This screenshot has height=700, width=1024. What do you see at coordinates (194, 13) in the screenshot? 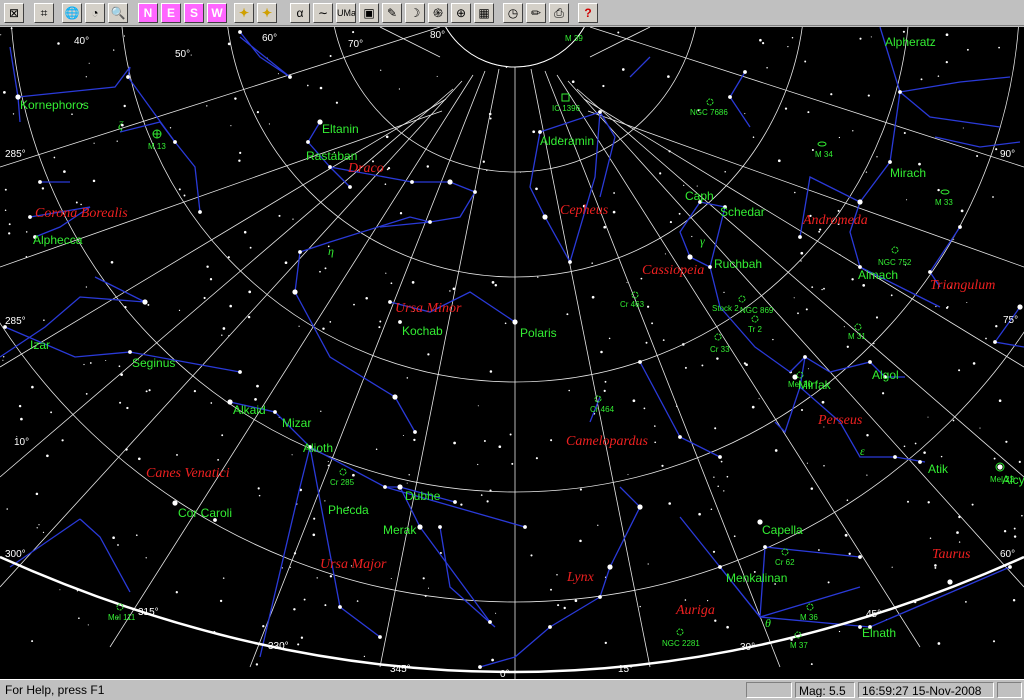
I see `south-button: S` at bounding box center [194, 13].